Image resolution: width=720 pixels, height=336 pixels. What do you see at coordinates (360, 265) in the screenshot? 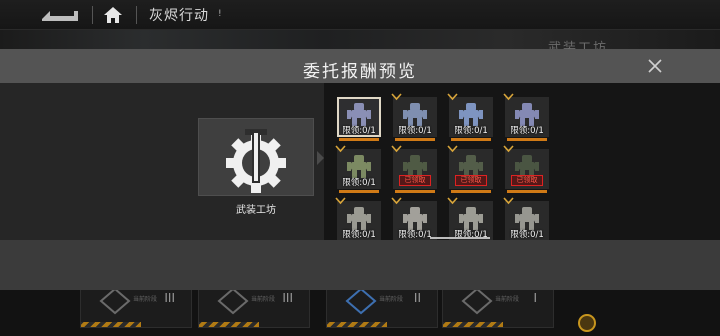
I see `modal-footer` at bounding box center [360, 265].